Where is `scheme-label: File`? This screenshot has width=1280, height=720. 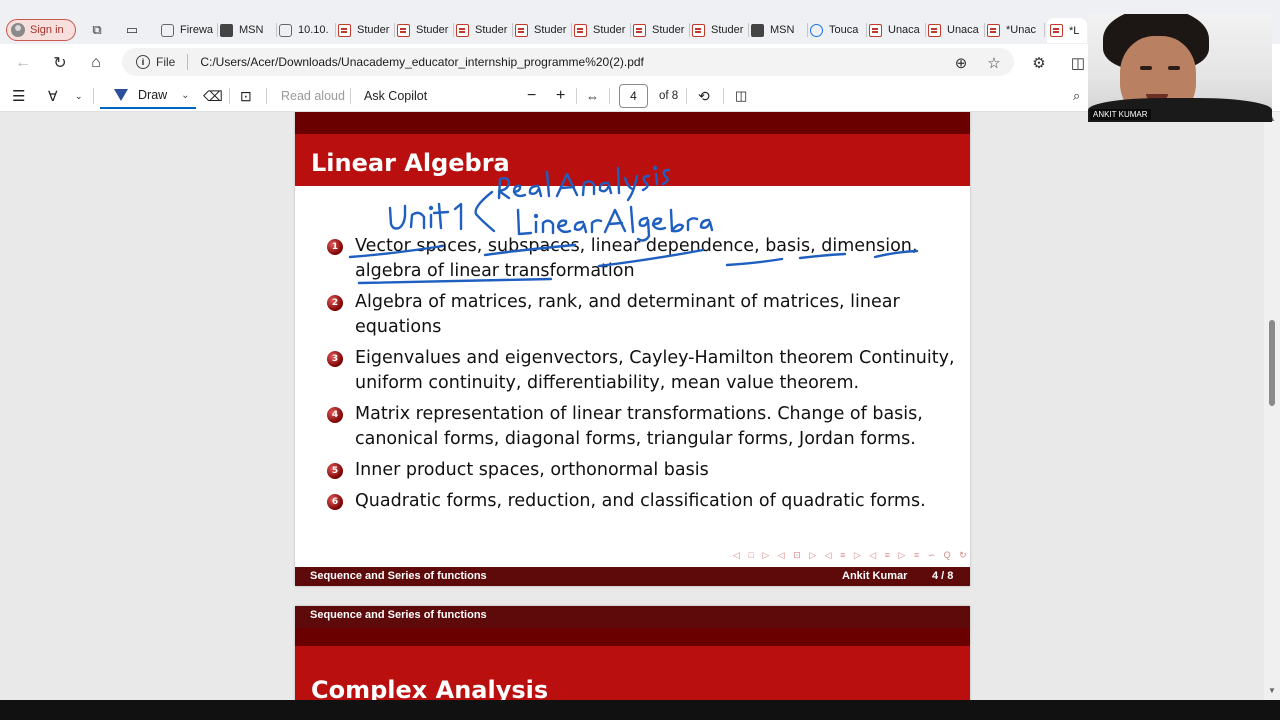
scheme-label: File is located at coordinates (166, 62).